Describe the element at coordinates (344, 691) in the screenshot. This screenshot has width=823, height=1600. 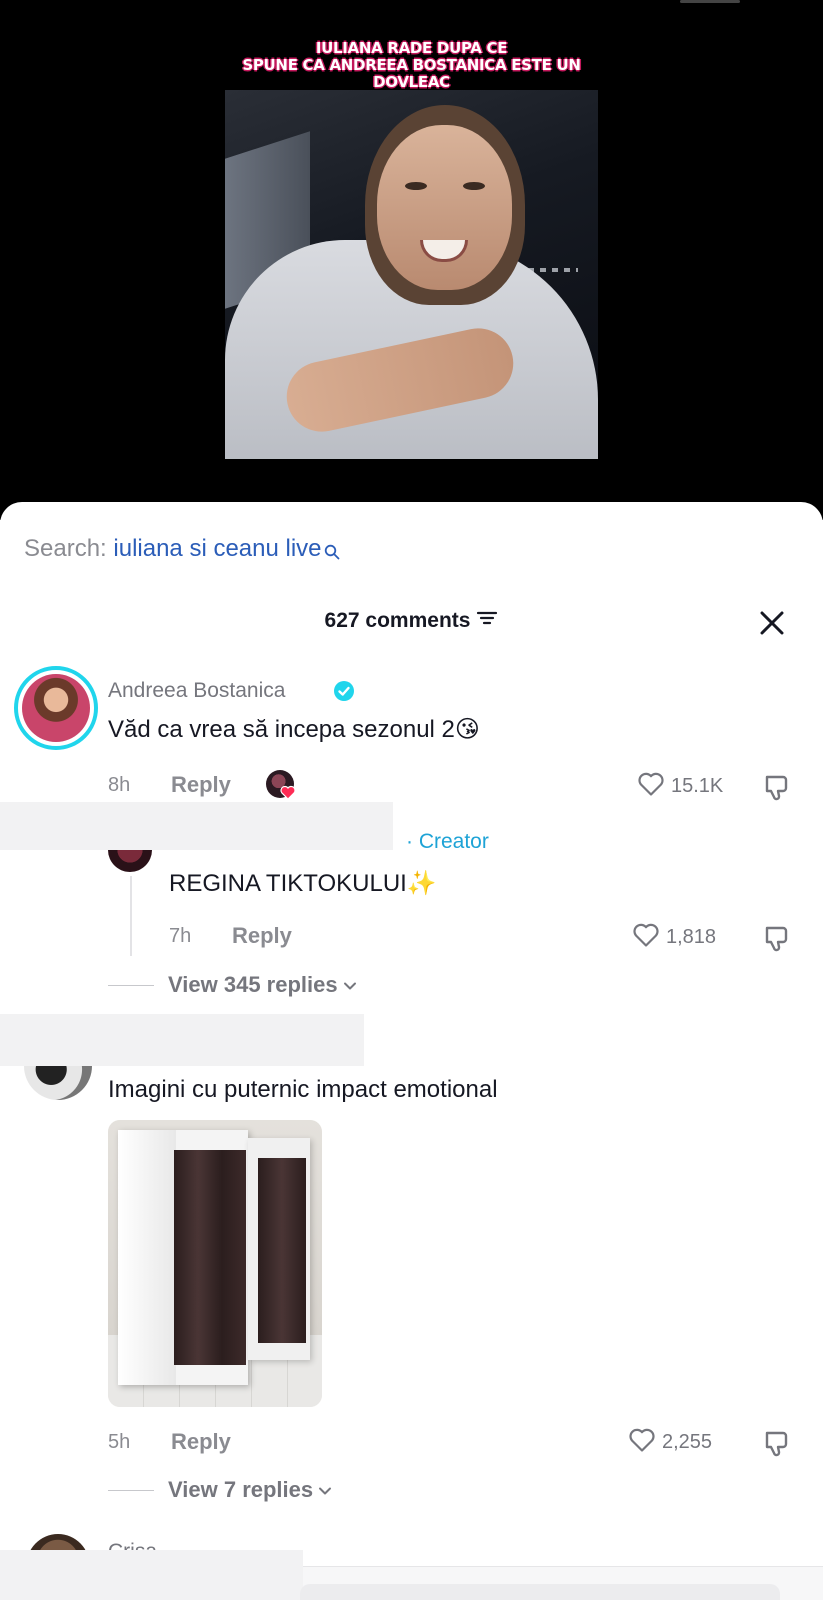
I see `verified-icon` at that location.